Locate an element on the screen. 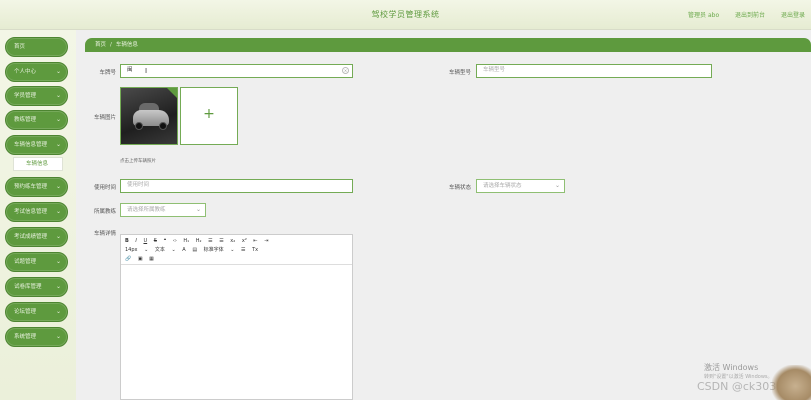 The image size is (811, 400). duration-input-placeholder: 使用时间 is located at coordinates (138, 185).